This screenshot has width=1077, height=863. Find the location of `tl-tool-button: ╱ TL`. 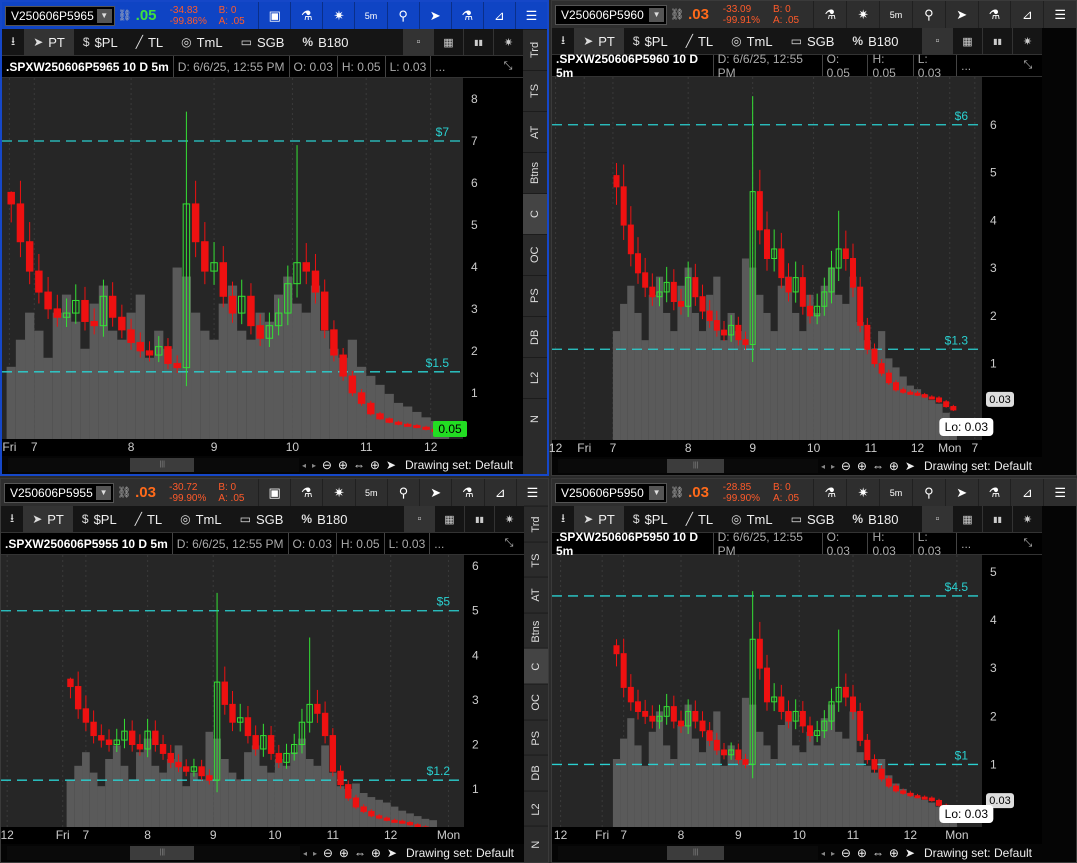

tl-tool-button: ╱ TL is located at coordinates (148, 519).